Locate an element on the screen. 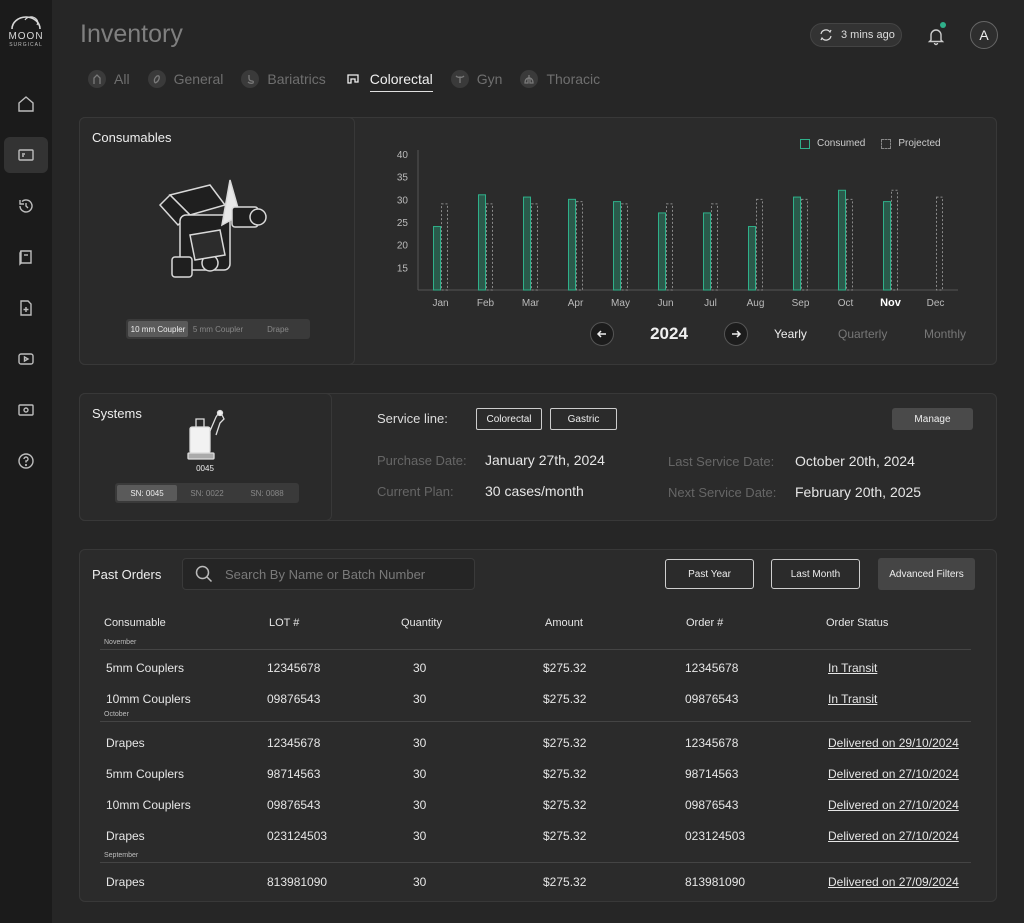  year-label: 2024 is located at coordinates (669, 333).